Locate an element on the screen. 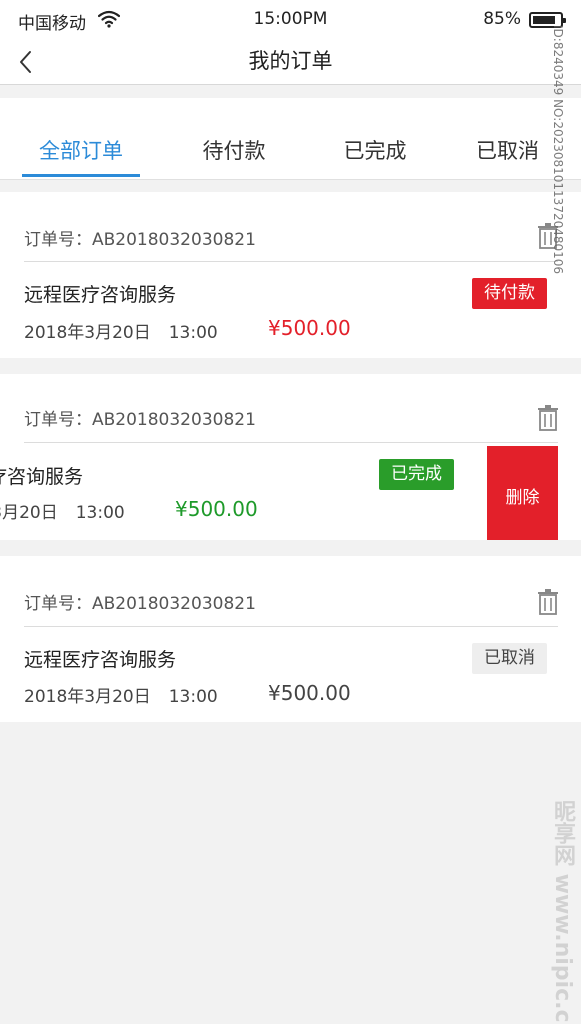  page-title: 我的订单 is located at coordinates (290, 61).